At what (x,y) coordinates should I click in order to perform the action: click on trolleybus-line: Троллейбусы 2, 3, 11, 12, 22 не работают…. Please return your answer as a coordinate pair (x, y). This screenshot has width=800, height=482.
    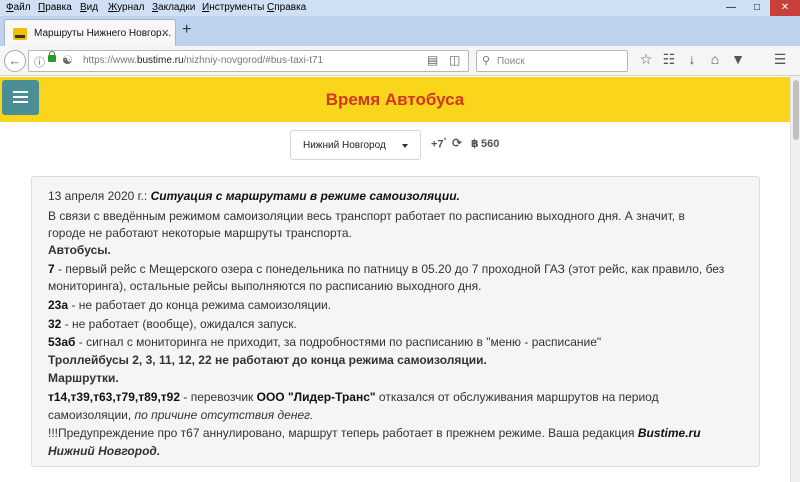
    Looking at the image, I should click on (267, 360).